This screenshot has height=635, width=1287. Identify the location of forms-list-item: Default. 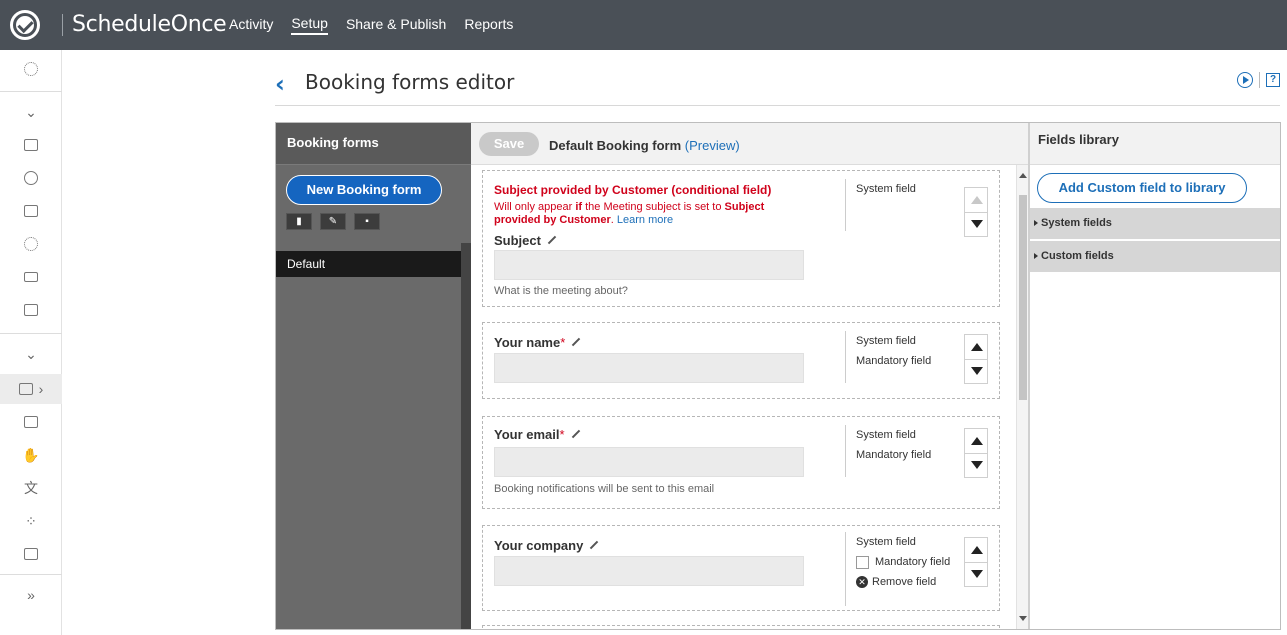
(368, 264).